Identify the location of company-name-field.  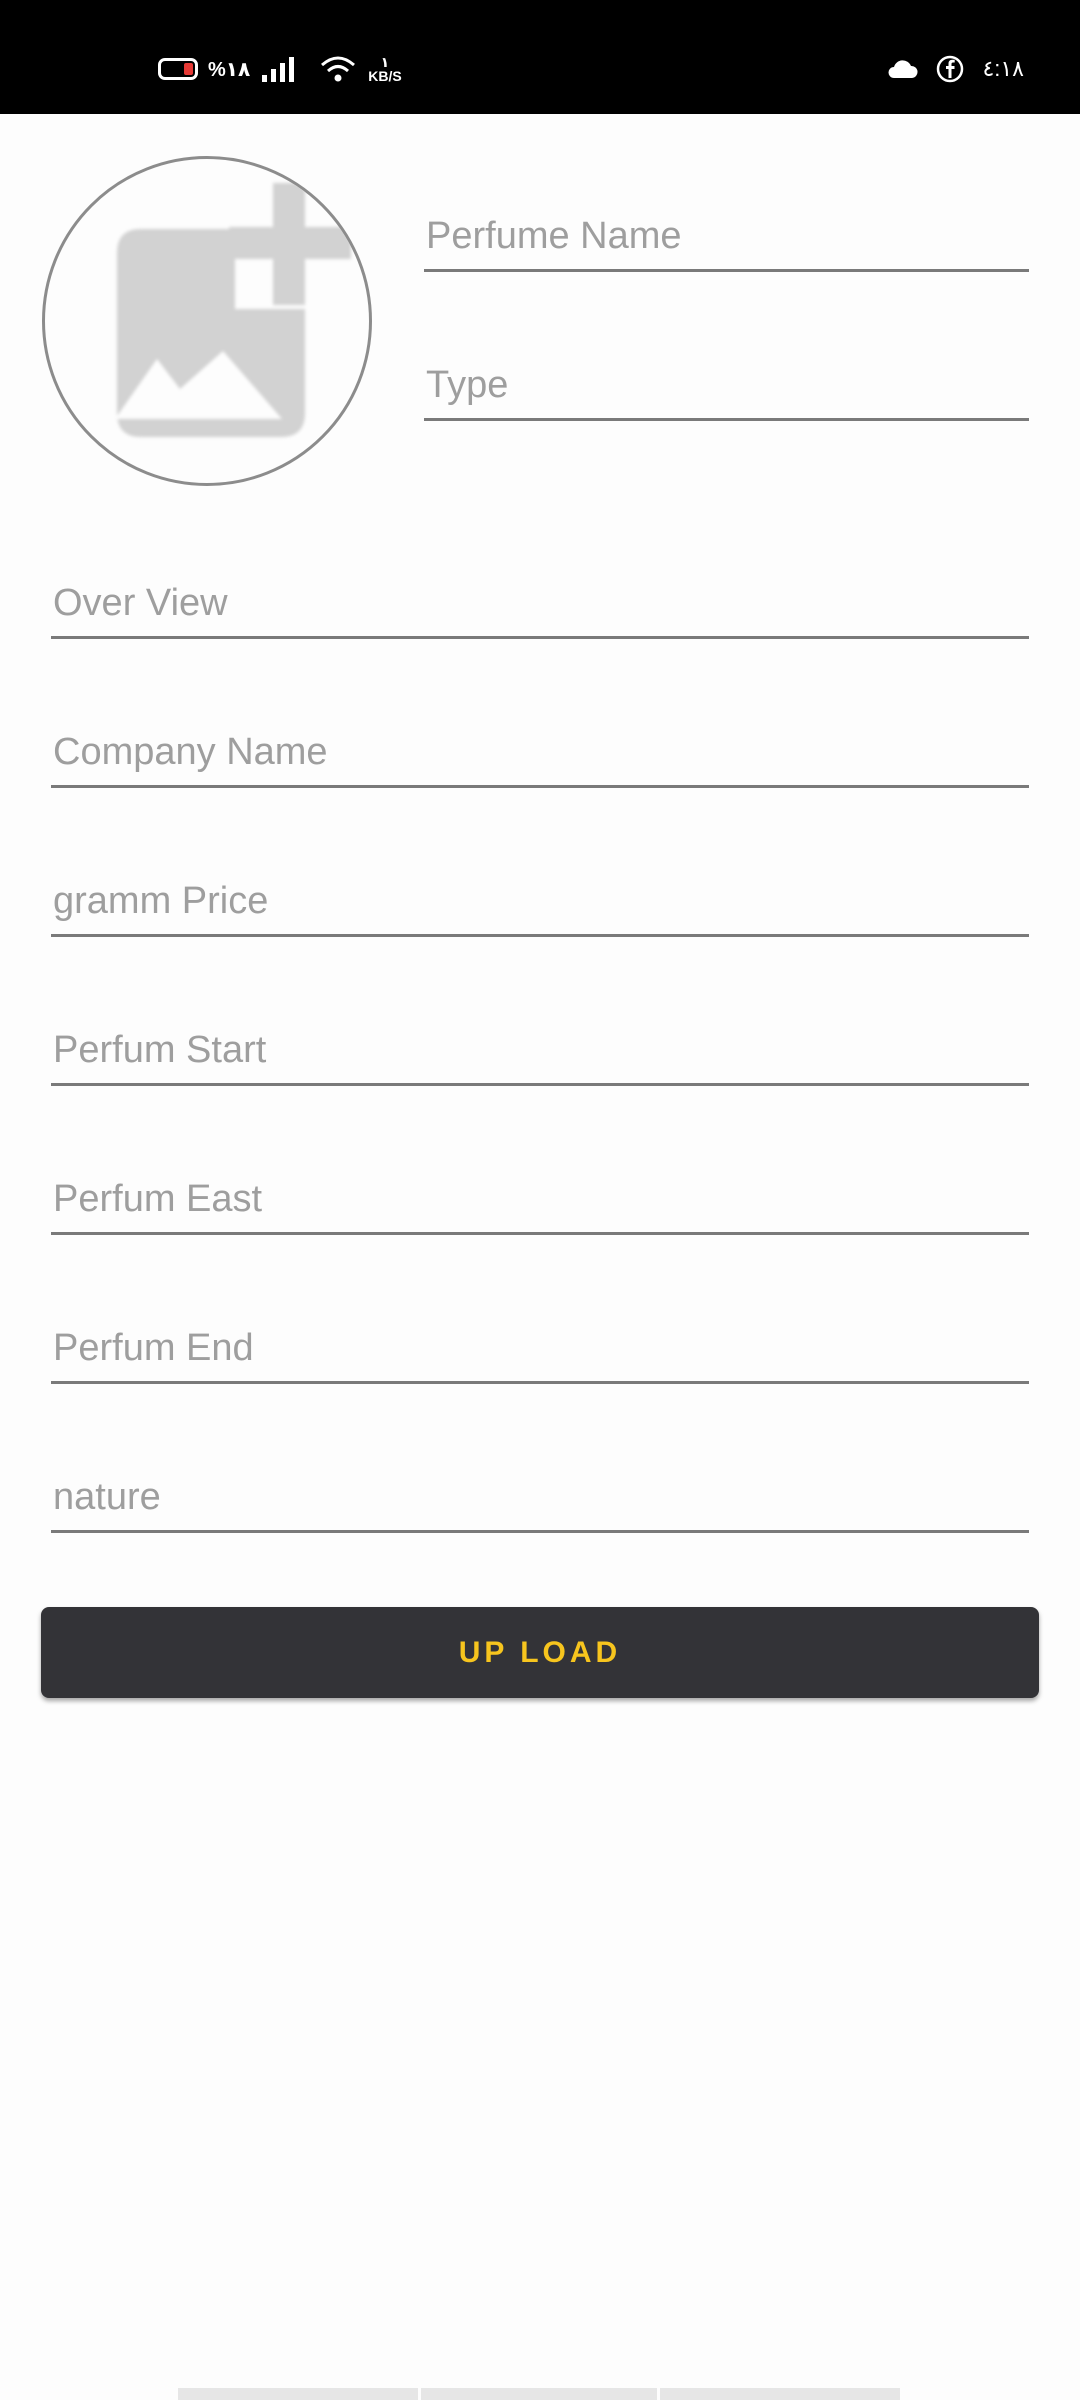
(540, 743).